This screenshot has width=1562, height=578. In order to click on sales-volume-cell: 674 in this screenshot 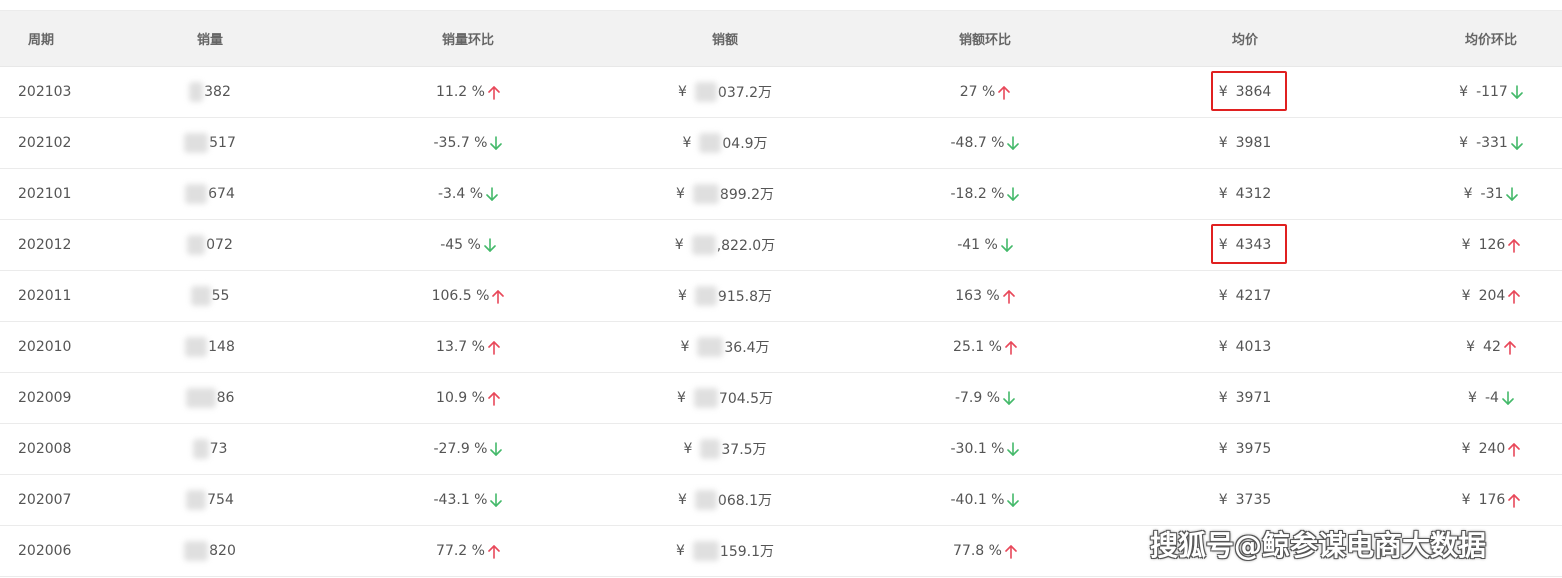, I will do `click(210, 194)`.